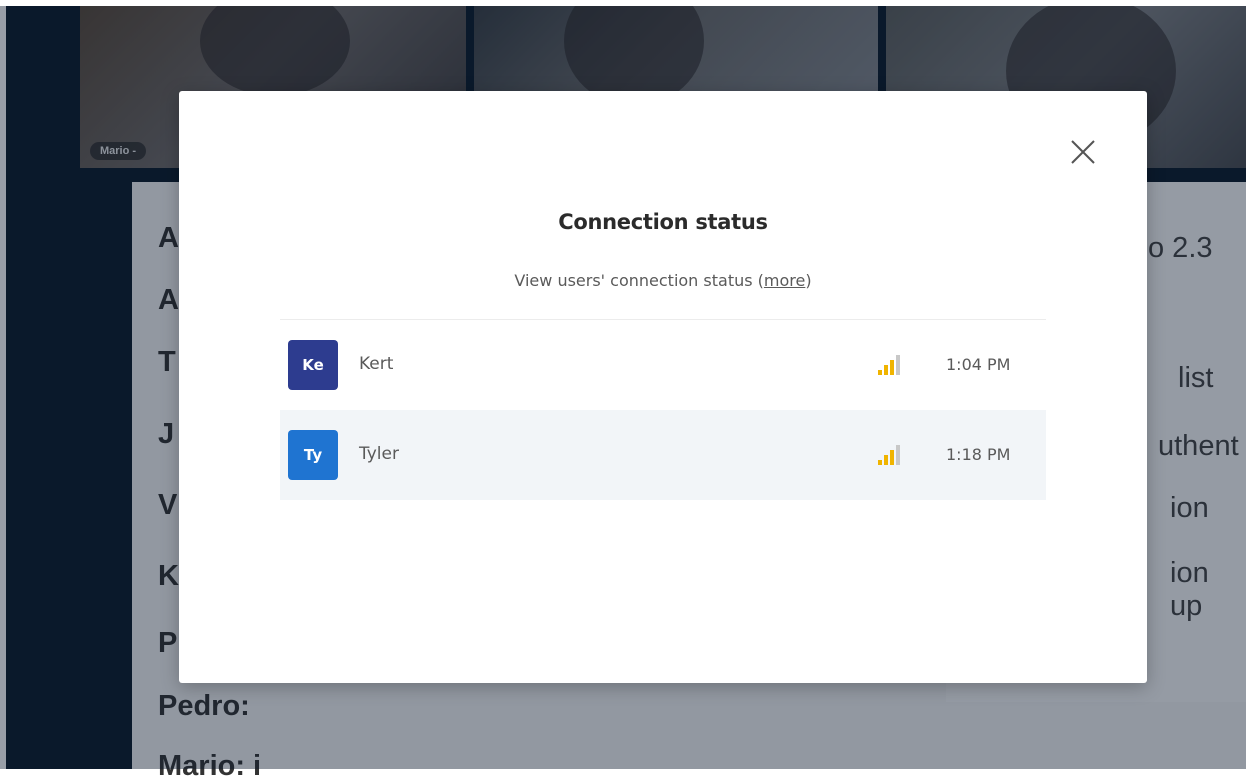  What do you see at coordinates (784, 280) in the screenshot?
I see `more-link: more` at bounding box center [784, 280].